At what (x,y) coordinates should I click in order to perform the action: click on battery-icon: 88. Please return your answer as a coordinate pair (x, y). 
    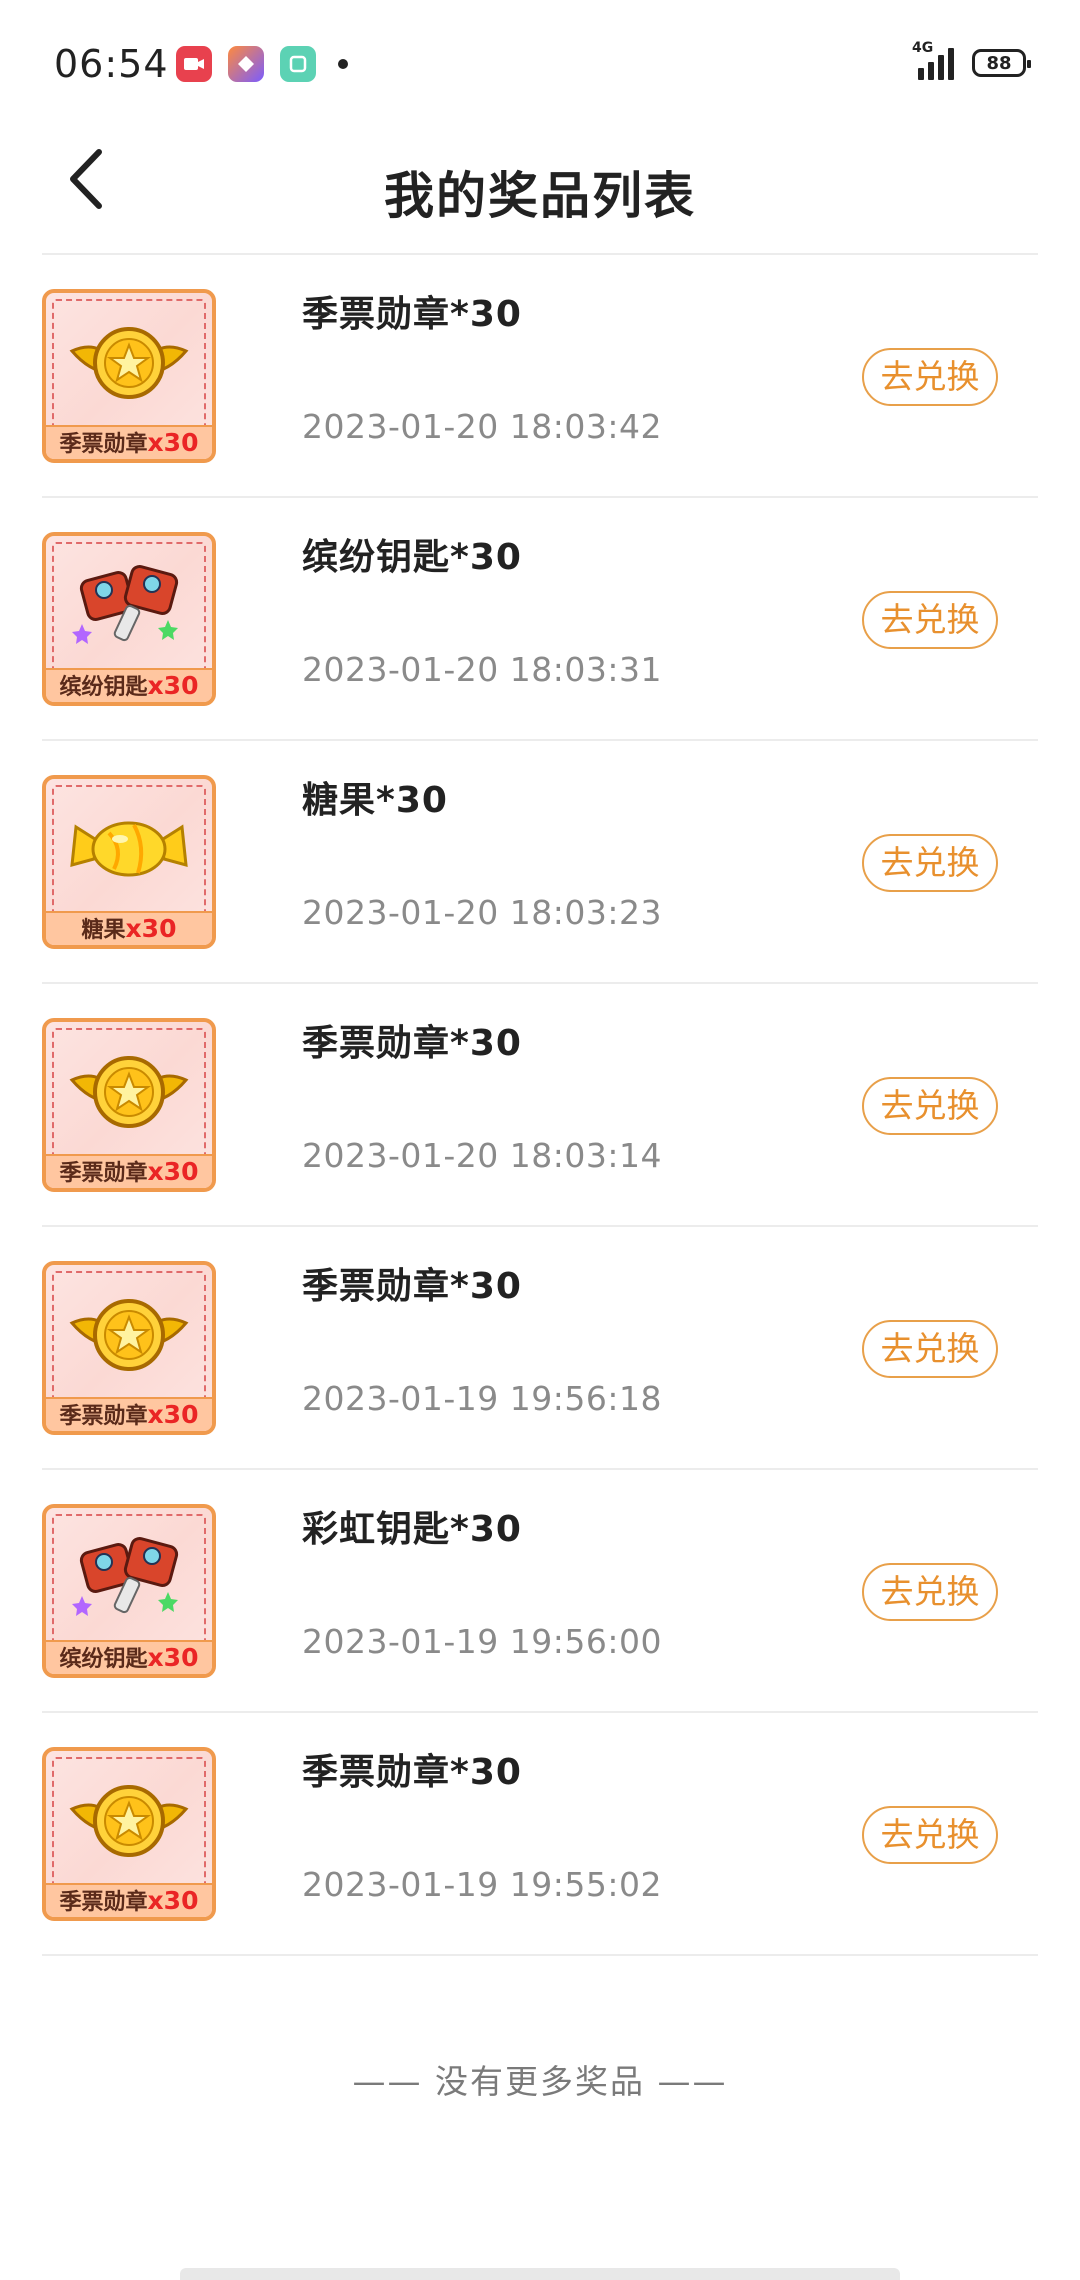
    Looking at the image, I should click on (1001, 63).